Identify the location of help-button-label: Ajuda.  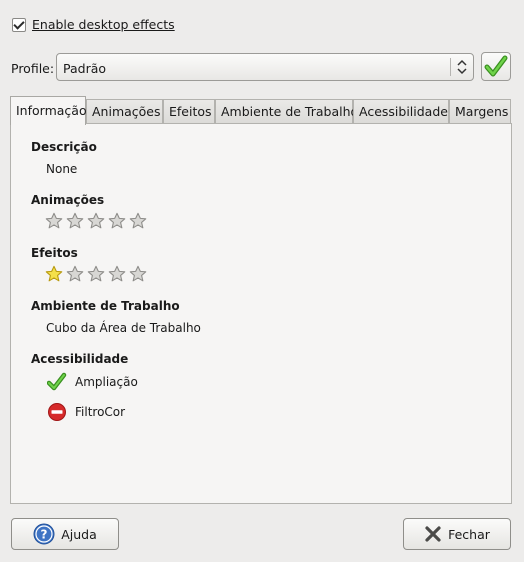
(79, 534).